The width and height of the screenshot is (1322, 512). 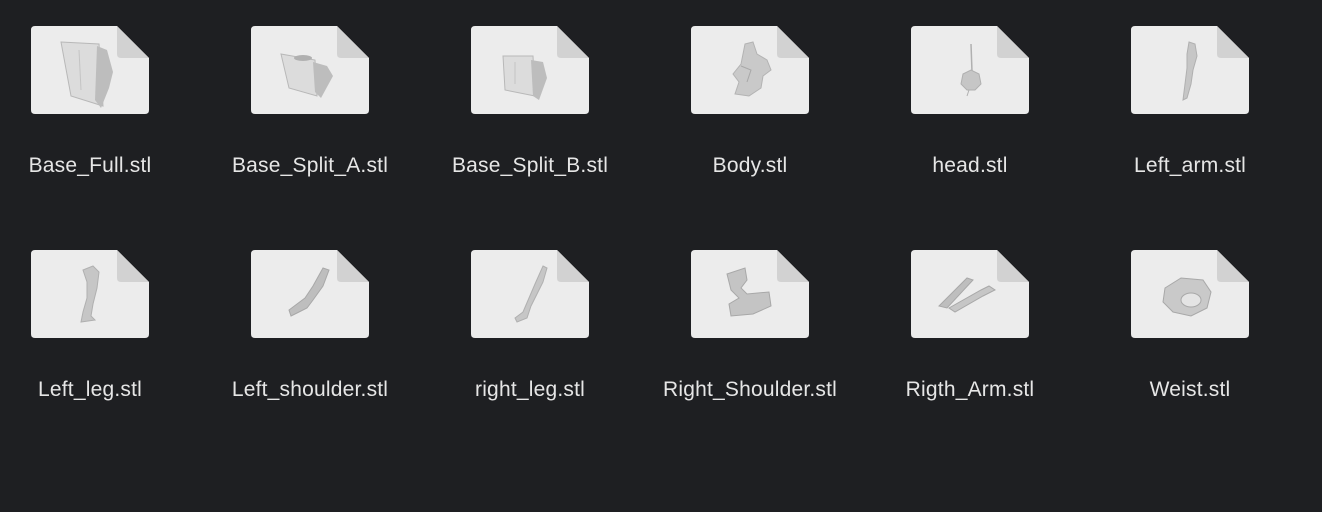 I want to click on file-item-base-full: Base_Full.stl, so click(x=100, y=126).